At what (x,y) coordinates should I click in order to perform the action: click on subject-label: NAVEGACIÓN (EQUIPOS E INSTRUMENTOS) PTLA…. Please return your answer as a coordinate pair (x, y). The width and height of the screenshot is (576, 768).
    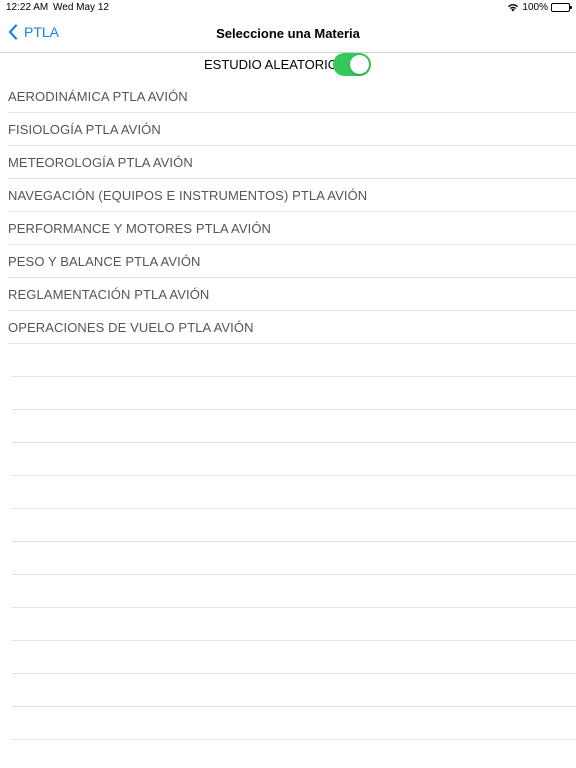
    Looking at the image, I should click on (188, 195).